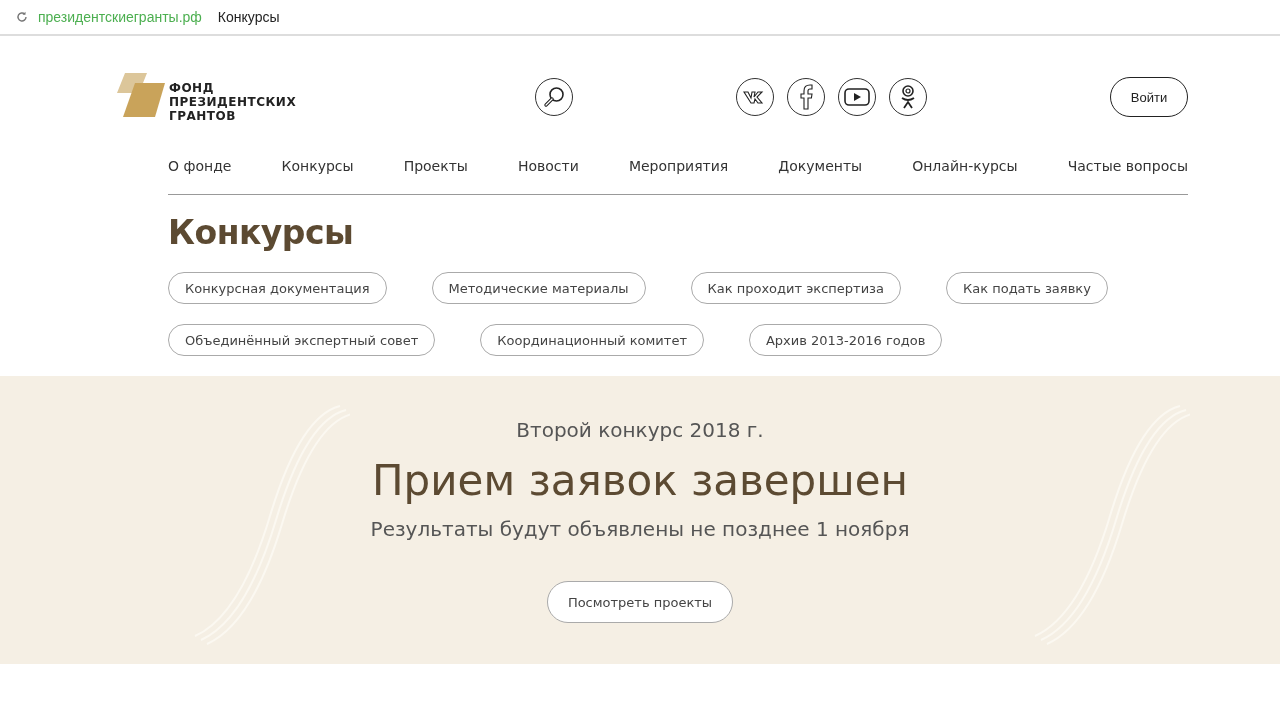 The image size is (1280, 720). Describe the element at coordinates (200, 166) in the screenshot. I see `nav-link: О фонде` at that location.